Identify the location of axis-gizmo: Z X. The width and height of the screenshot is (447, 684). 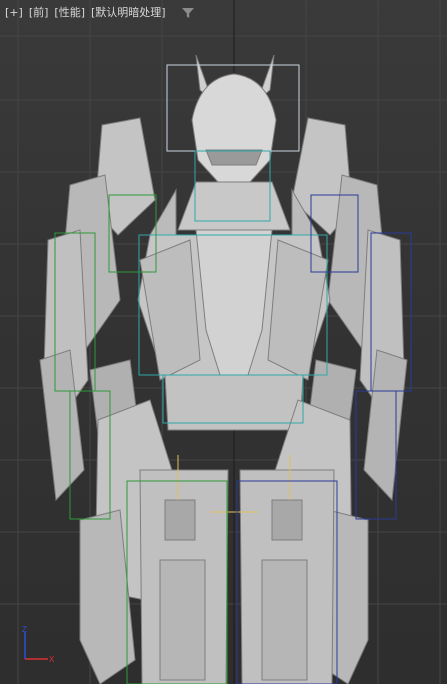
(38, 644).